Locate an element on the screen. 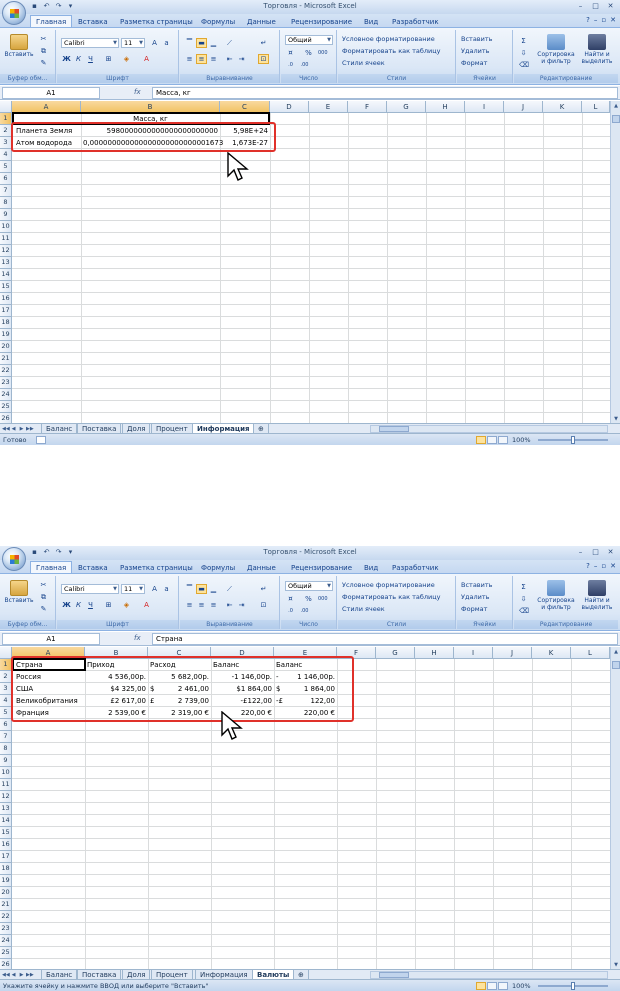  align-top-icon: ▔ is located at coordinates (189, 43).